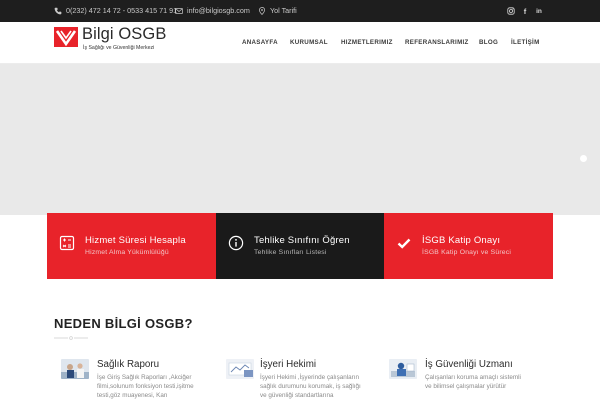 Image resolution: width=600 pixels, height=400 pixels. What do you see at coordinates (262, 10) in the screenshot?
I see `map-pin-icon` at bounding box center [262, 10].